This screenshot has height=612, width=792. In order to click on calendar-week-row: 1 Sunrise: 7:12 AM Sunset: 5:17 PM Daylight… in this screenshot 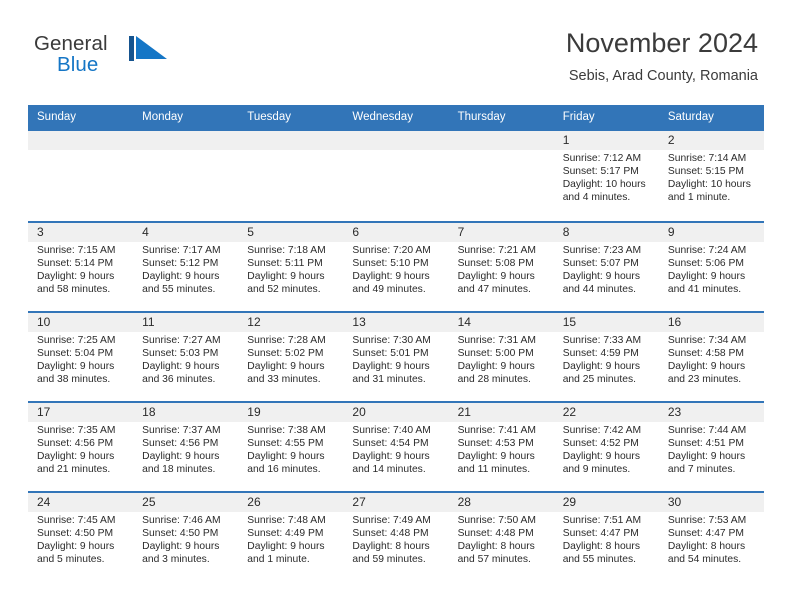, I will do `click(396, 175)`.